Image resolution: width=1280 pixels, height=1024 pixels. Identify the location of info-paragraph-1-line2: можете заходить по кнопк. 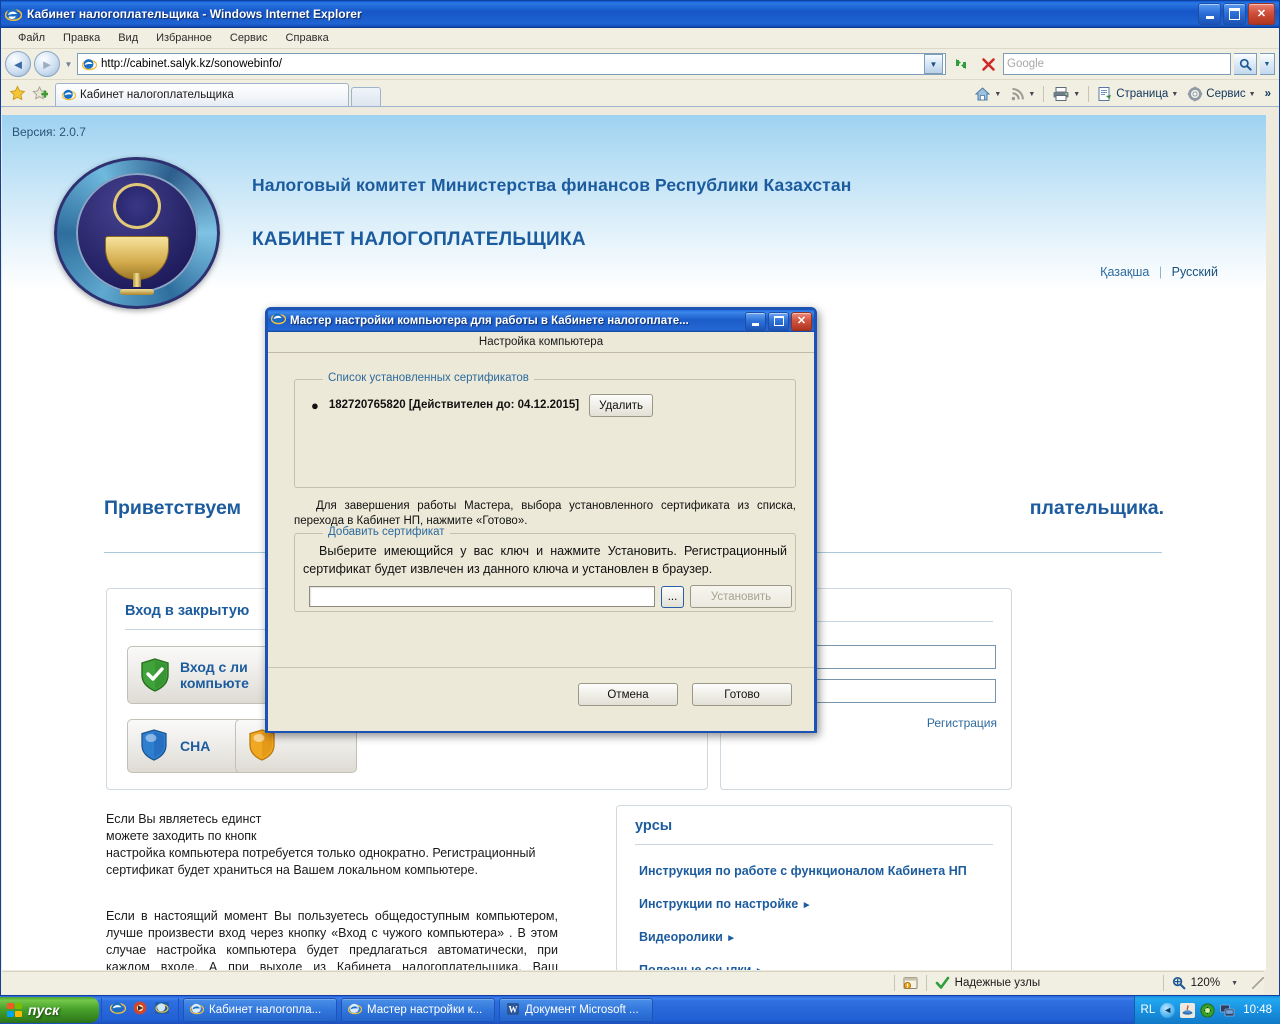
(181, 836).